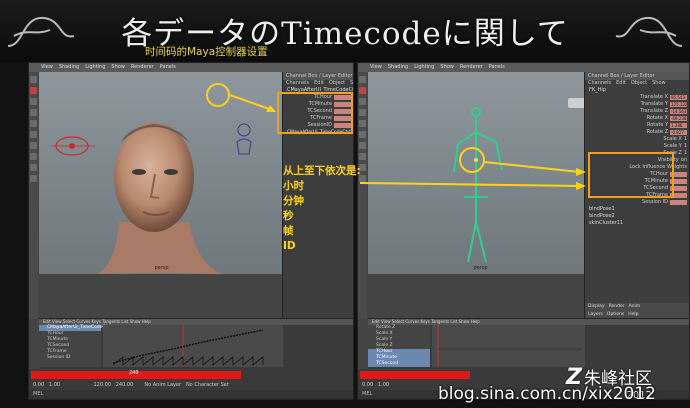 The width and height of the screenshot is (690, 408). Describe the element at coordinates (637, 132) in the screenshot. I see `channel-row: Rotate Z -0.827` at that location.